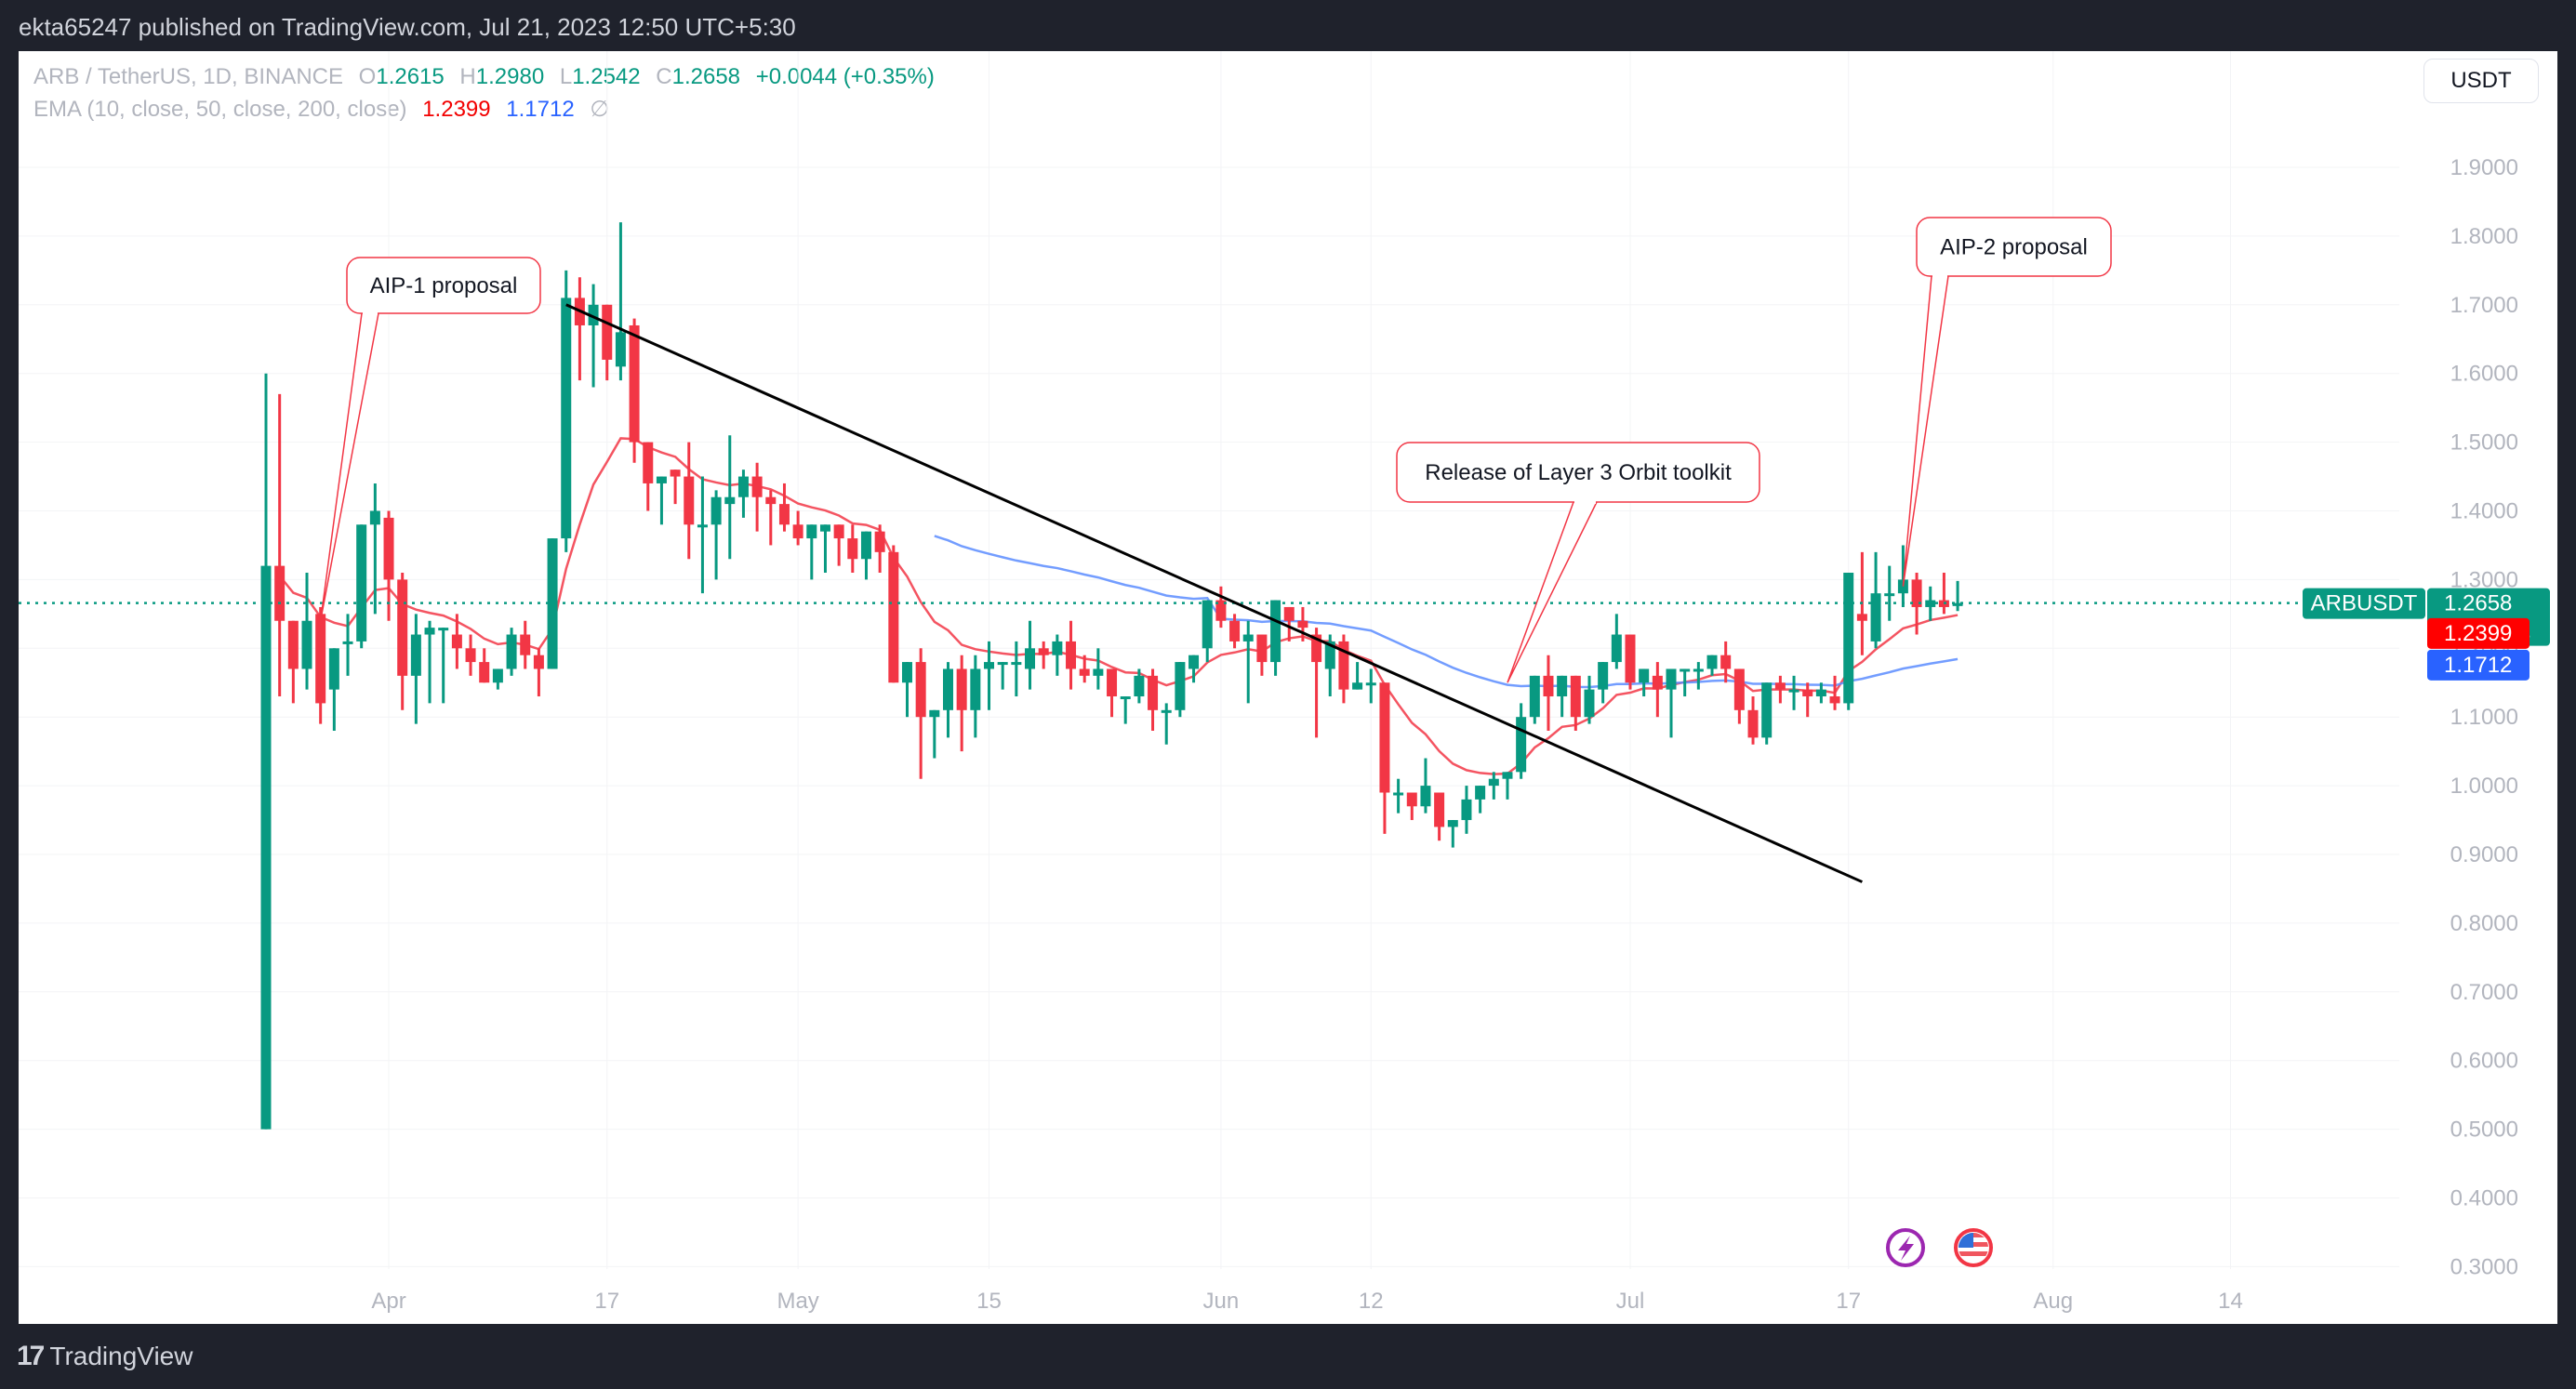 This screenshot has width=2576, height=1389. Describe the element at coordinates (2484, 1266) in the screenshot. I see `price-tick-label: 0.3000` at that location.